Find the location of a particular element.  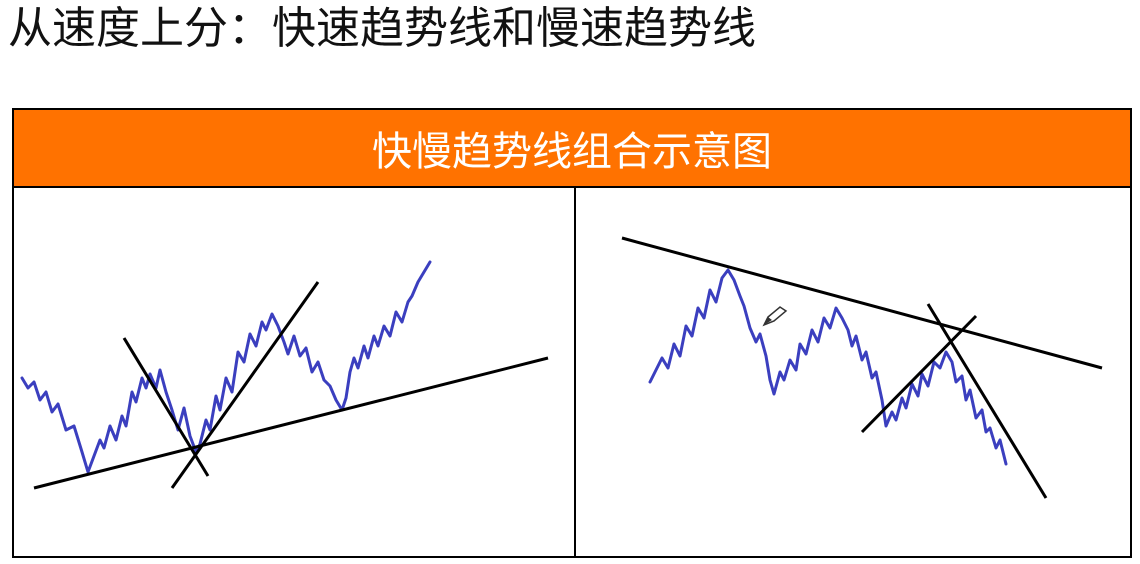

left-slow-support-line is located at coordinates (291, 423).